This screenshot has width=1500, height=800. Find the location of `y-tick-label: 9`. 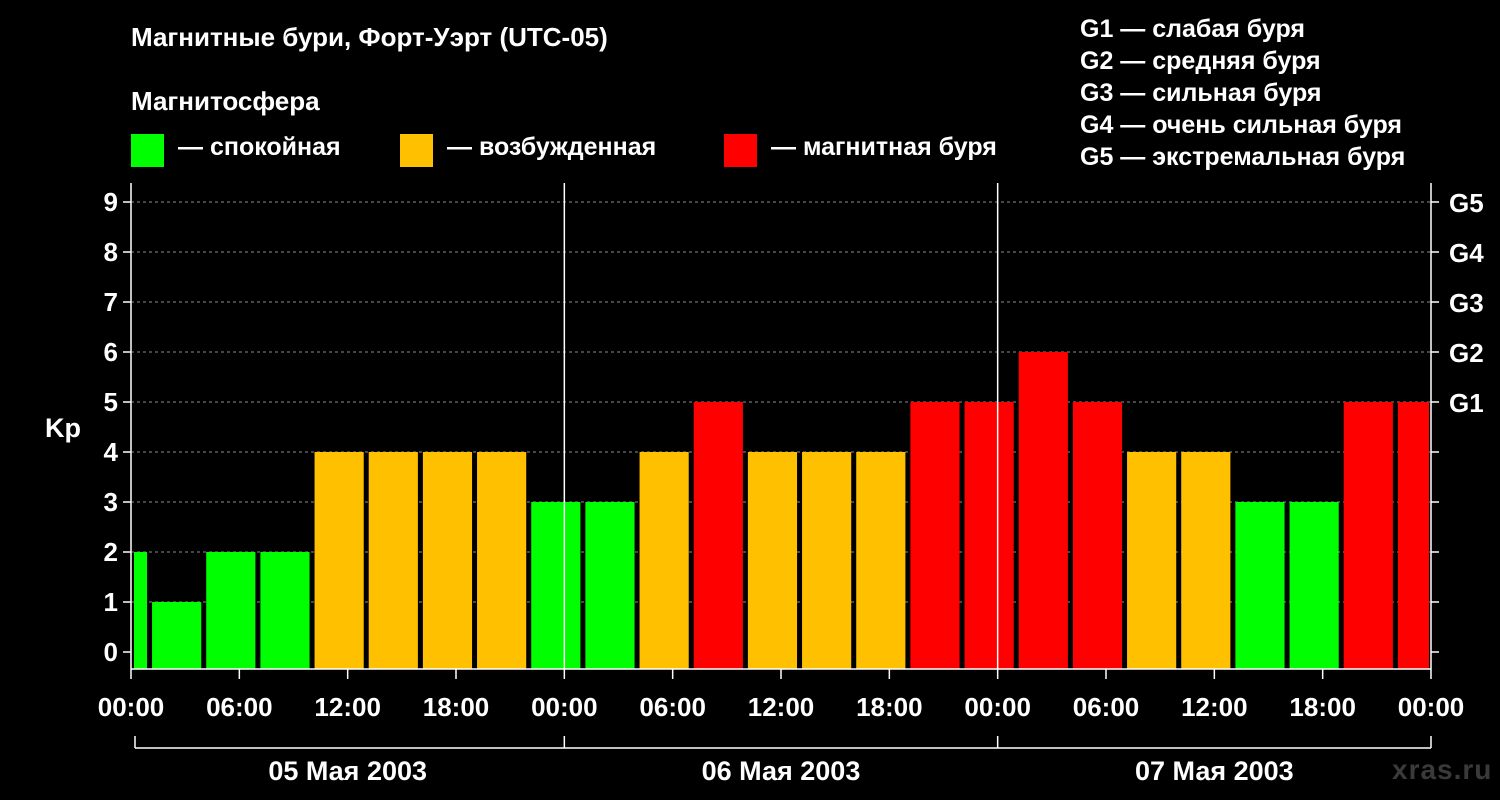

y-tick-label: 9 is located at coordinates (111, 202).